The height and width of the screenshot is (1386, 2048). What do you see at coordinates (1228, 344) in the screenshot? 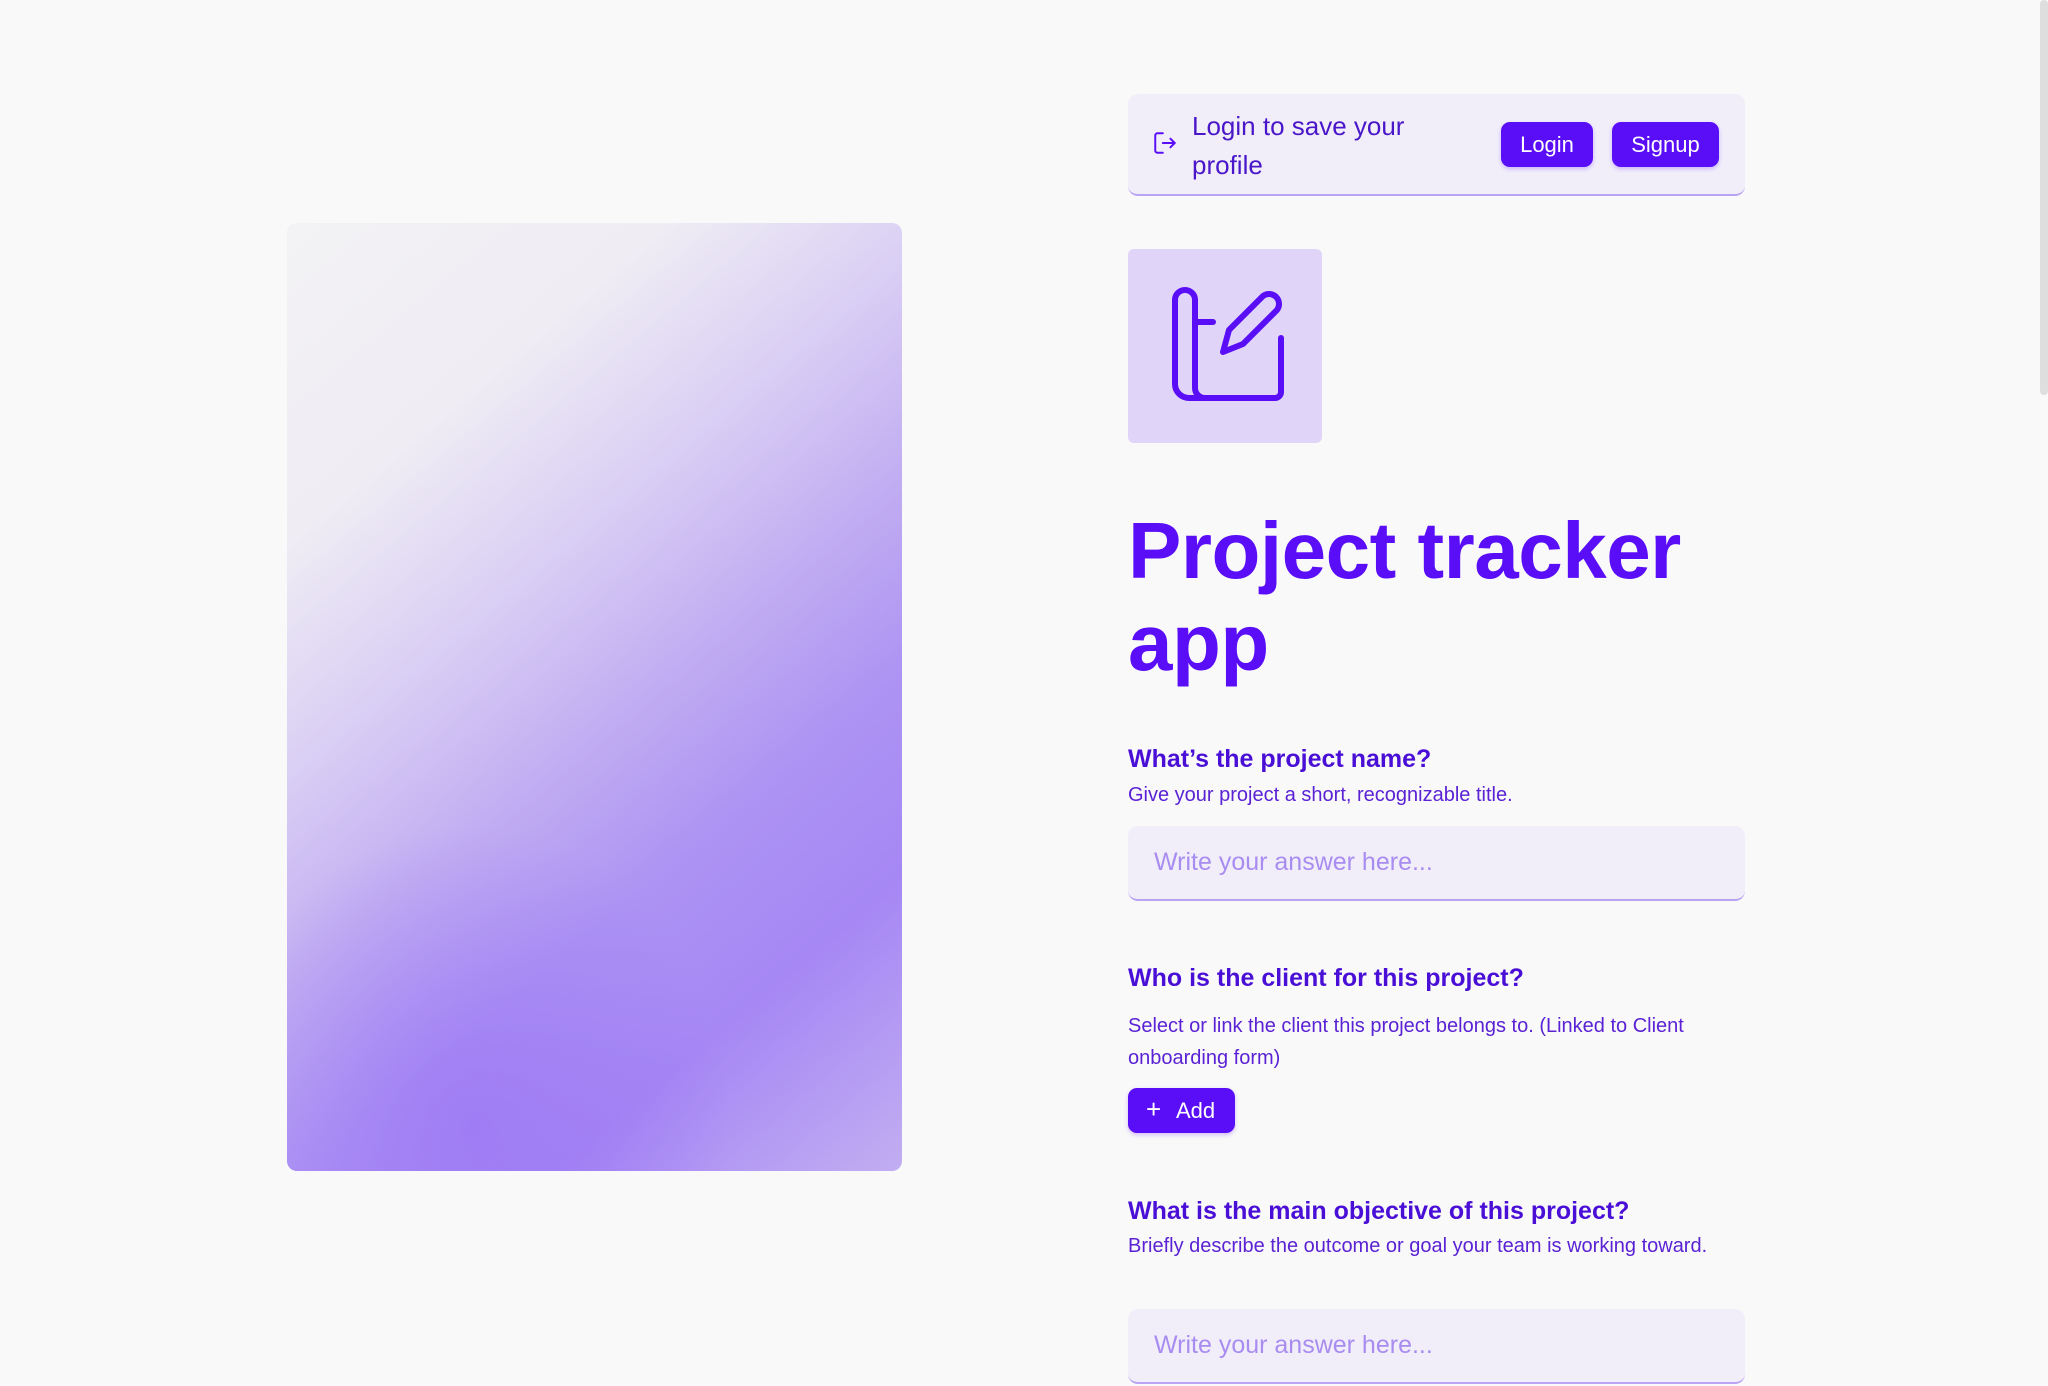
I see `form-edit-icon` at bounding box center [1228, 344].